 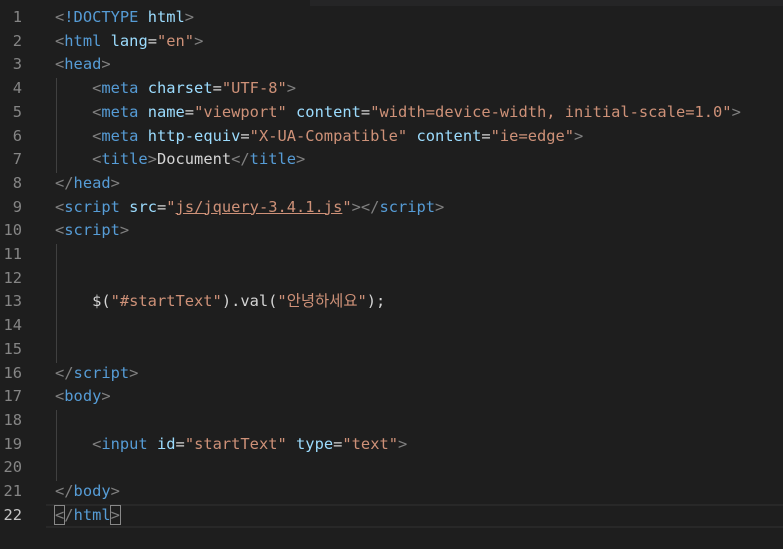 I want to click on line-code: <title>Document</title>, so click(x=180, y=160).